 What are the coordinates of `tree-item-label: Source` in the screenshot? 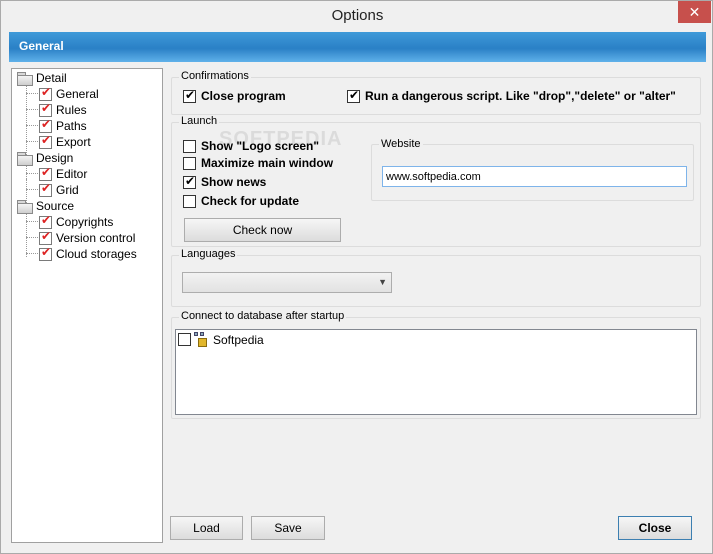 It's located at (55, 206).